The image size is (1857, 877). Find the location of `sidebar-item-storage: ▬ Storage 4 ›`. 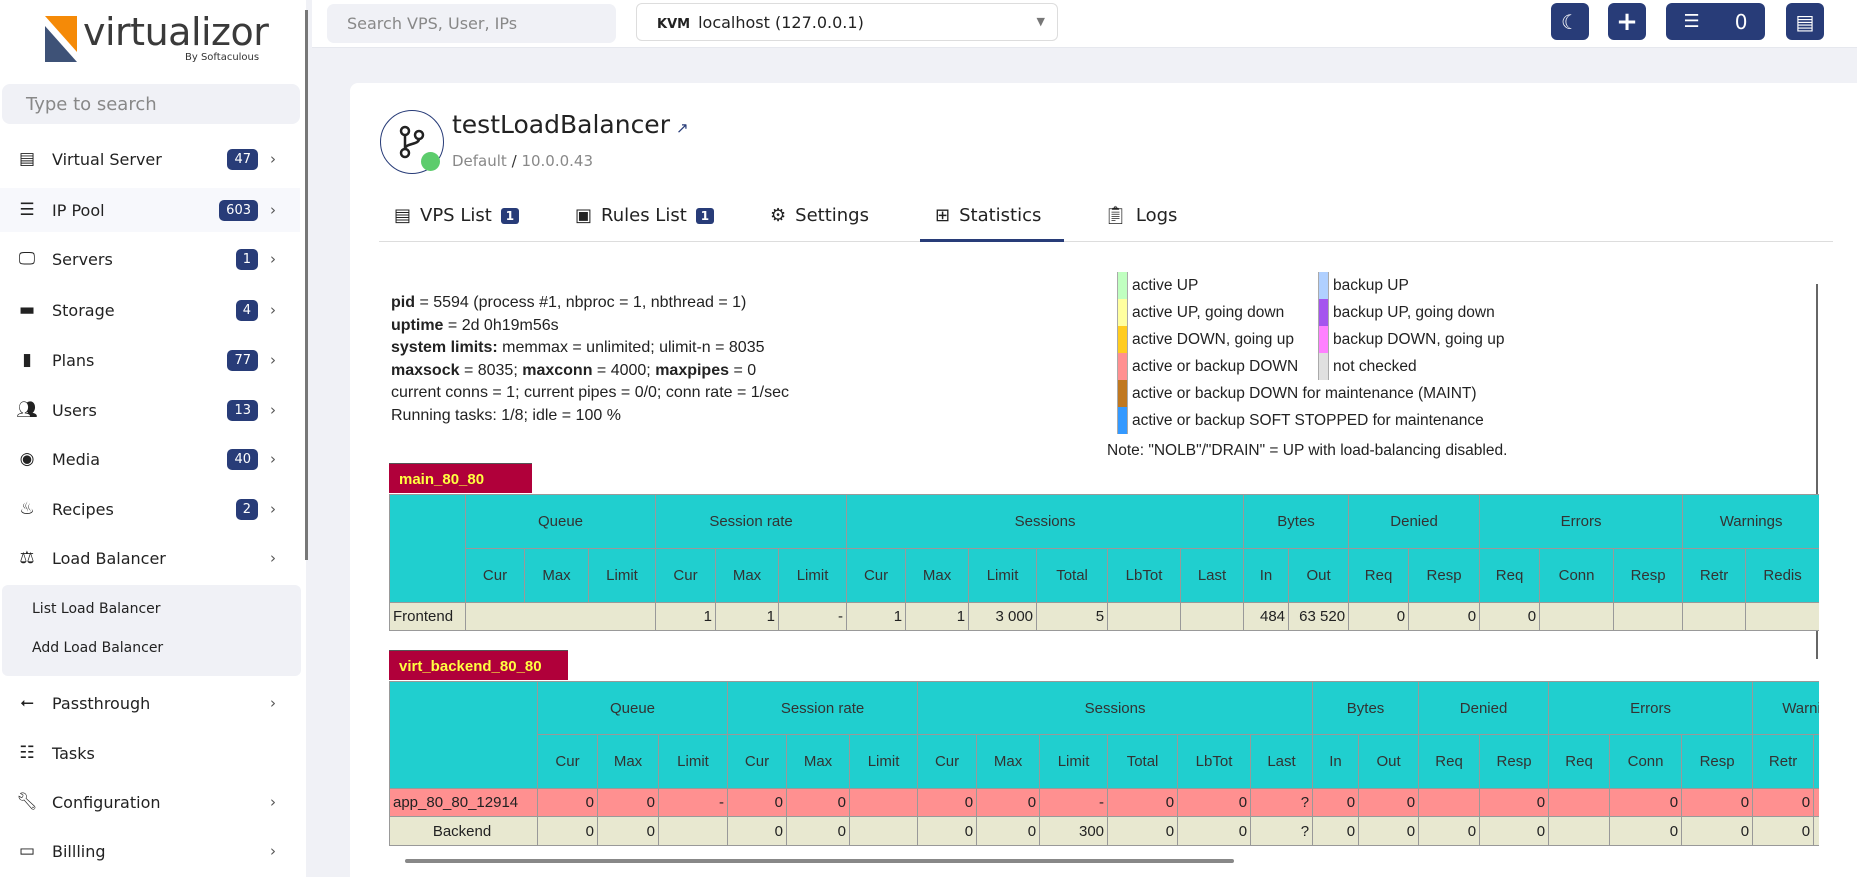

sidebar-item-storage: ▬ Storage 4 › is located at coordinates (150, 310).